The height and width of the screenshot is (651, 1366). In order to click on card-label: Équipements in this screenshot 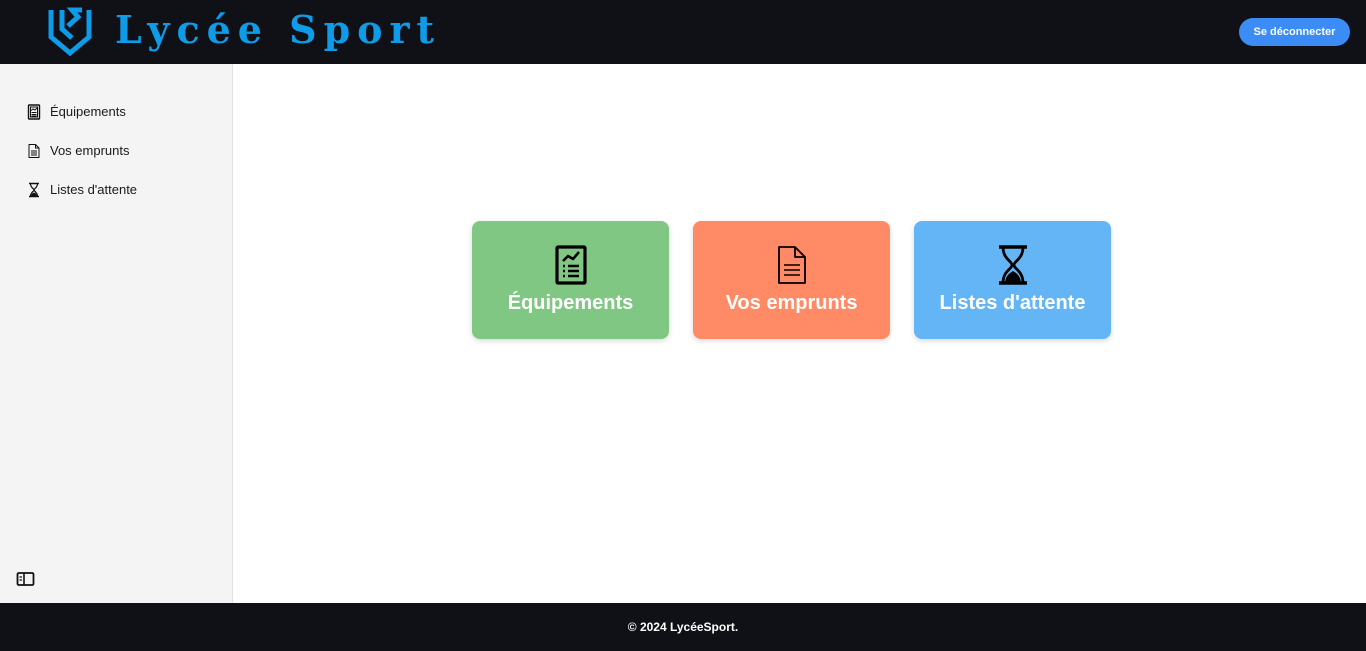, I will do `click(570, 303)`.